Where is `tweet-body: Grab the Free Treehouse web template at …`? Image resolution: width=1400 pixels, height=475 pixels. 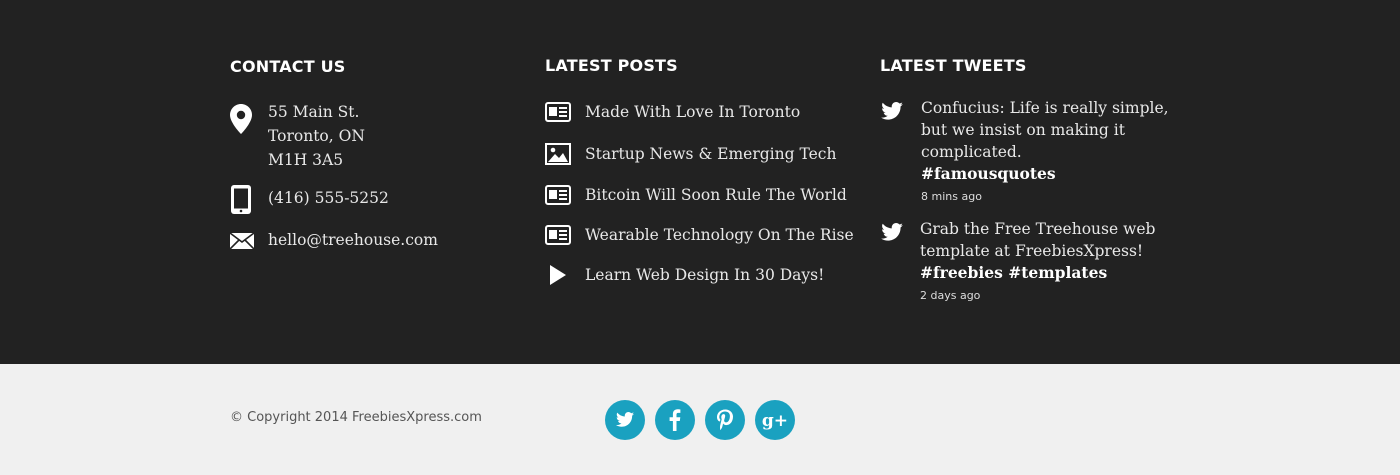 tweet-body: Grab the Free Treehouse web template at … is located at coordinates (1038, 240).